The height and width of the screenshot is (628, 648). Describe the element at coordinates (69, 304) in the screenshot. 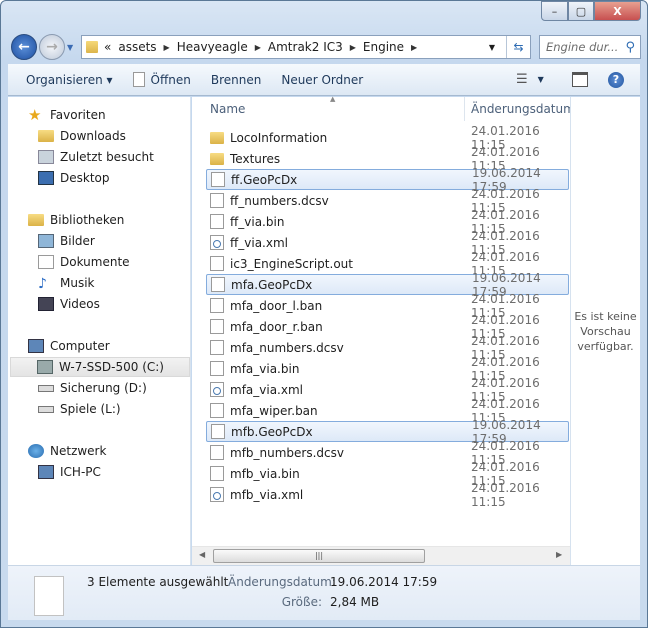

I see `nav-videos: Videos` at that location.